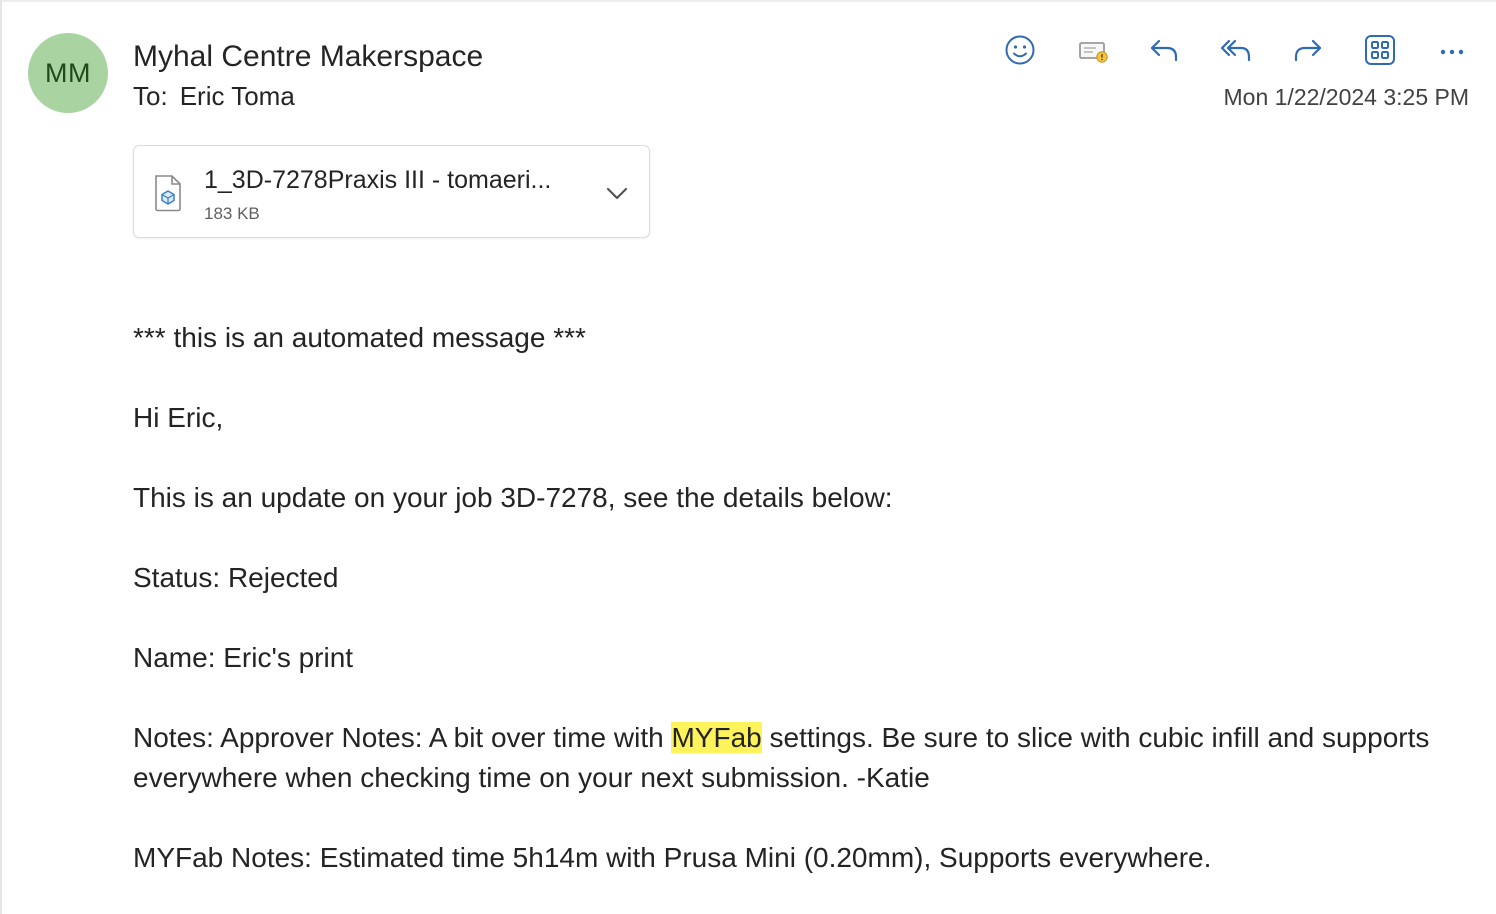 This screenshot has height=914, width=1496. I want to click on name-line: Name: Eric's print, so click(243, 657).